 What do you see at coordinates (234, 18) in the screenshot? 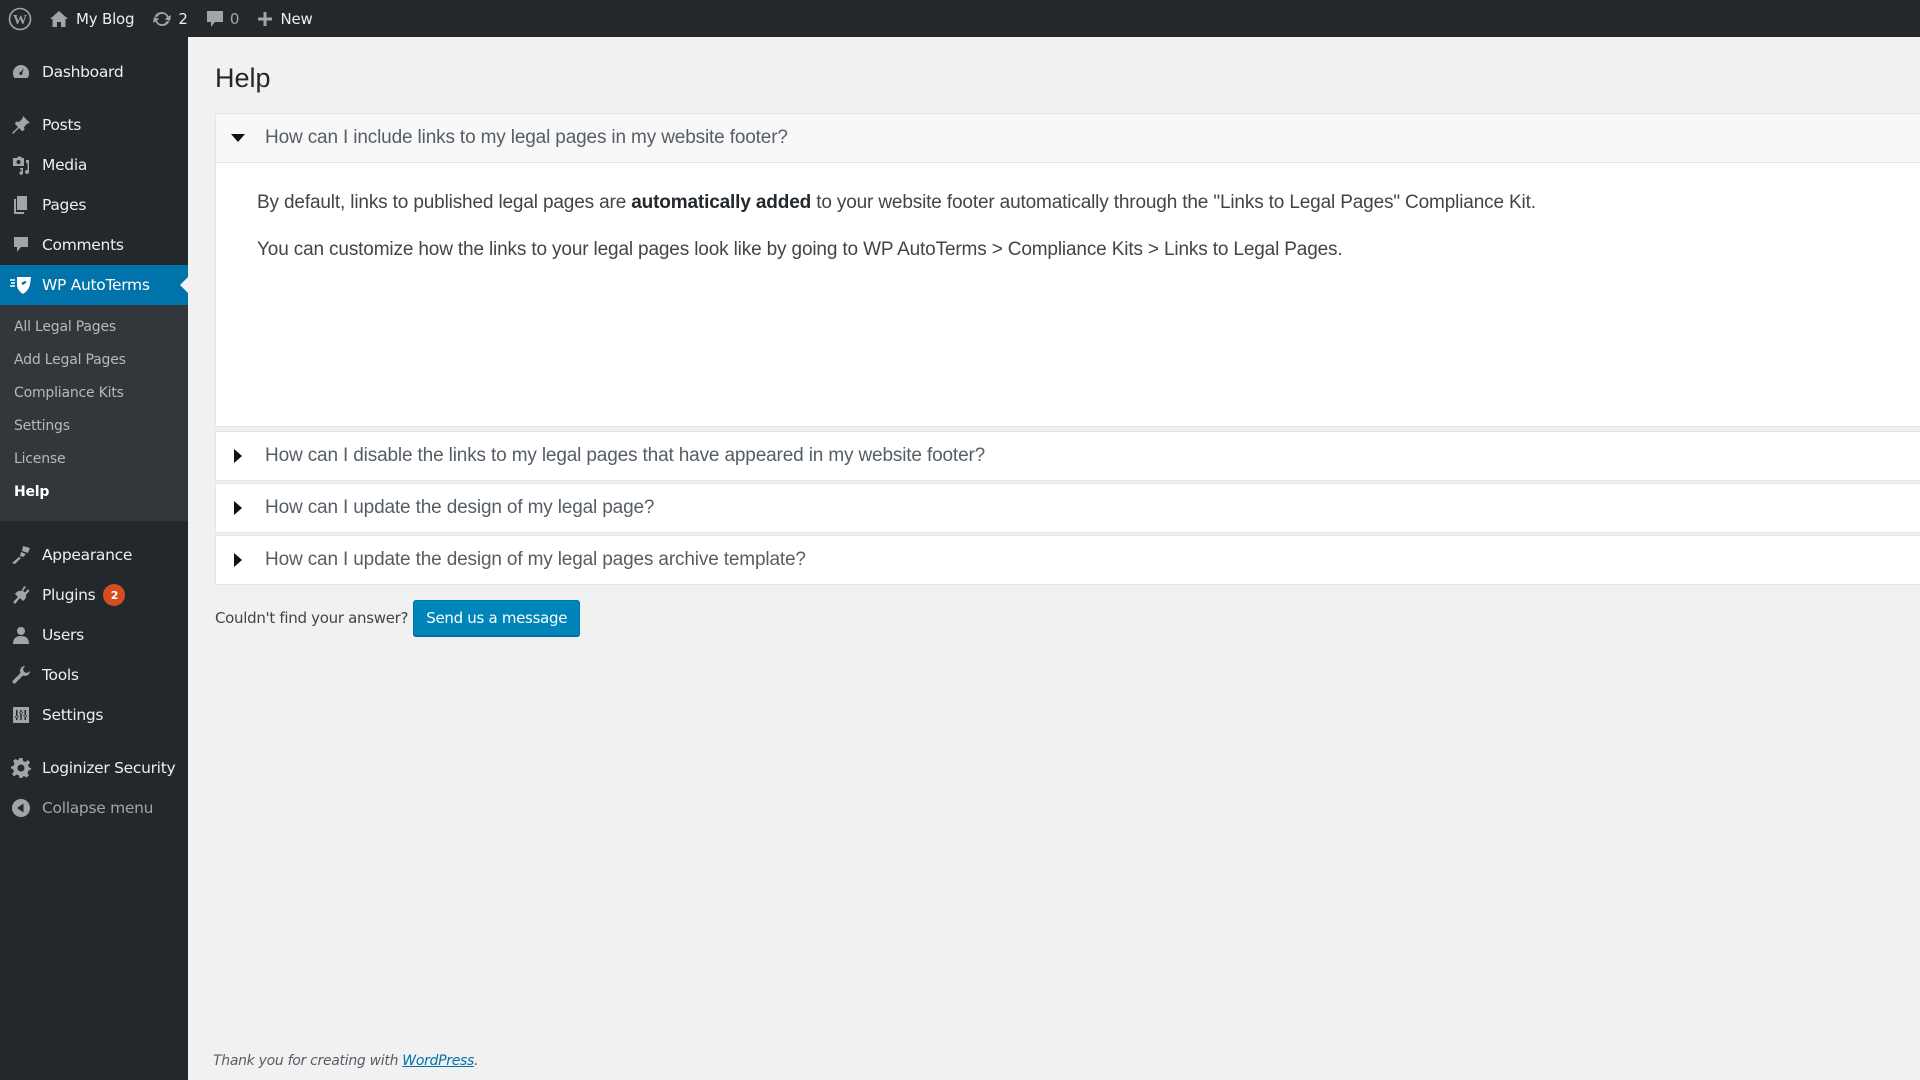
I see `comments-count: 0` at bounding box center [234, 18].